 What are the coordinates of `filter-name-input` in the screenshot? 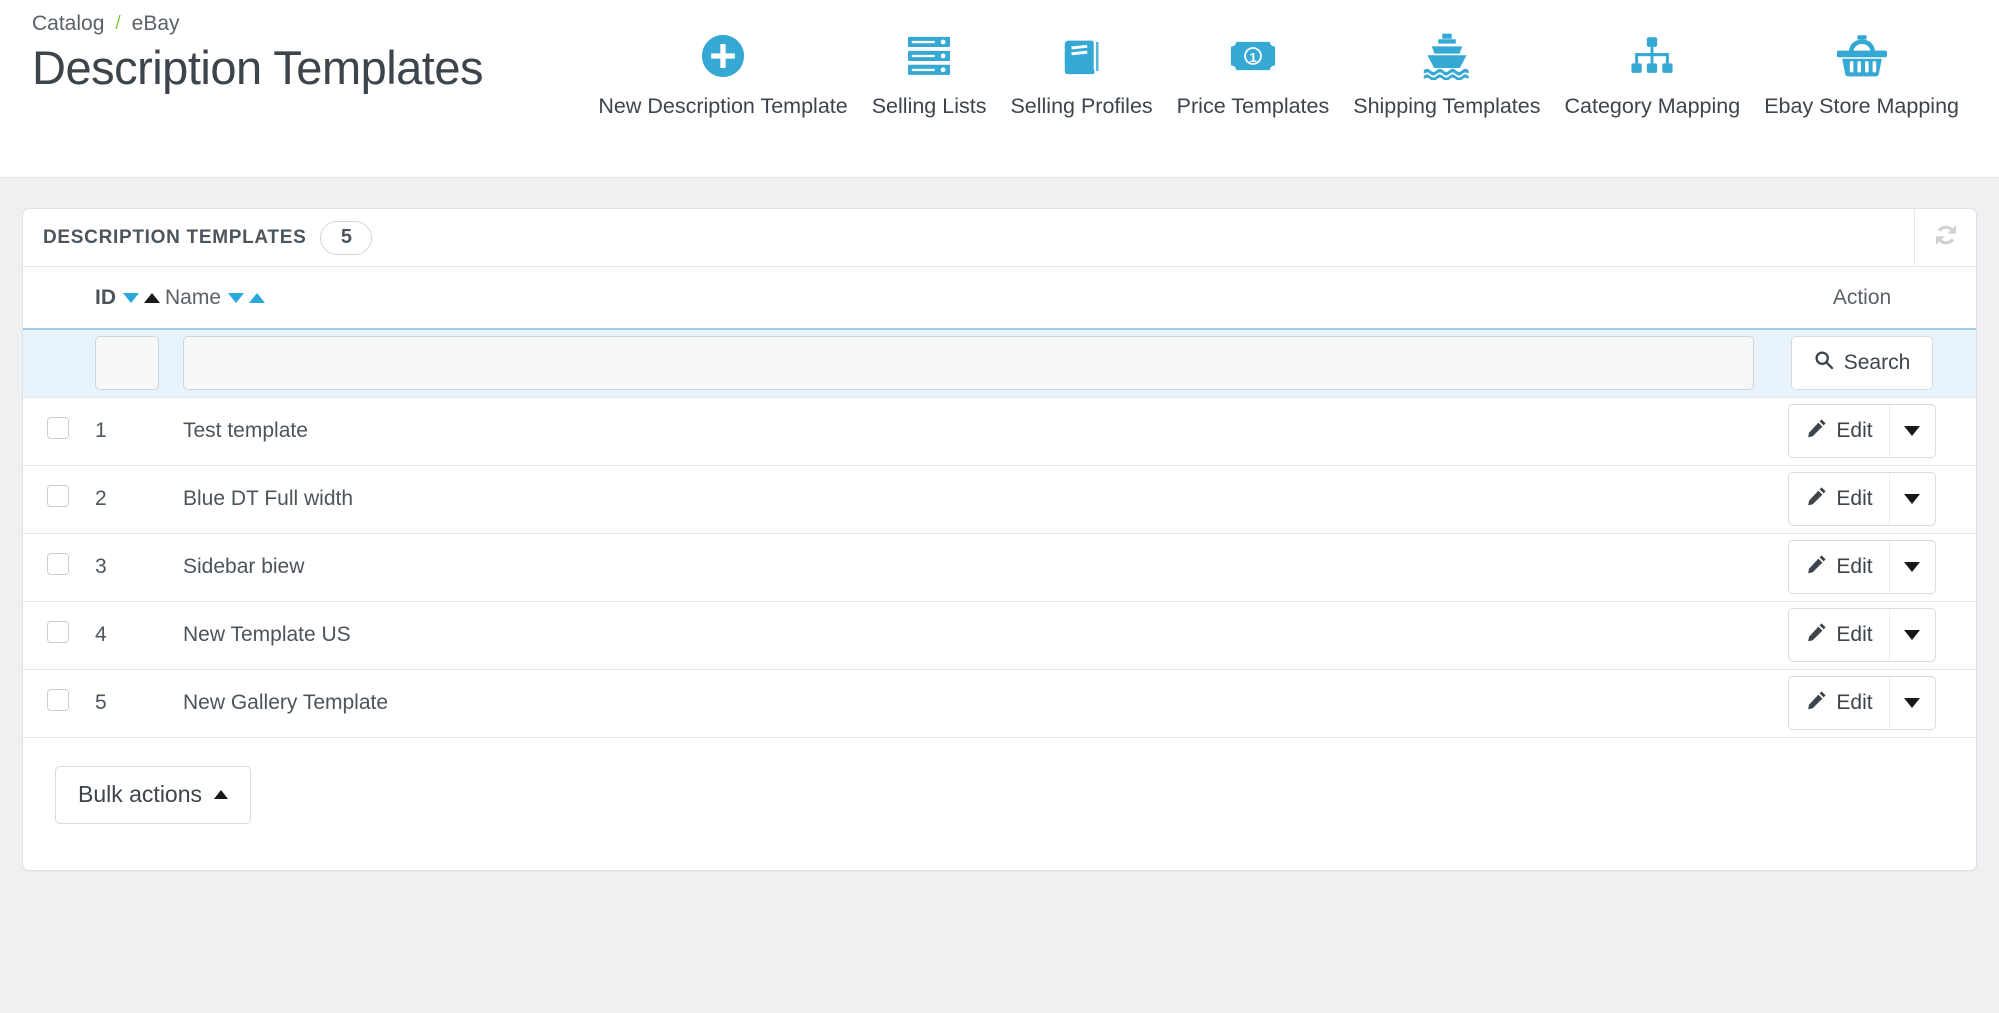 It's located at (968, 363).